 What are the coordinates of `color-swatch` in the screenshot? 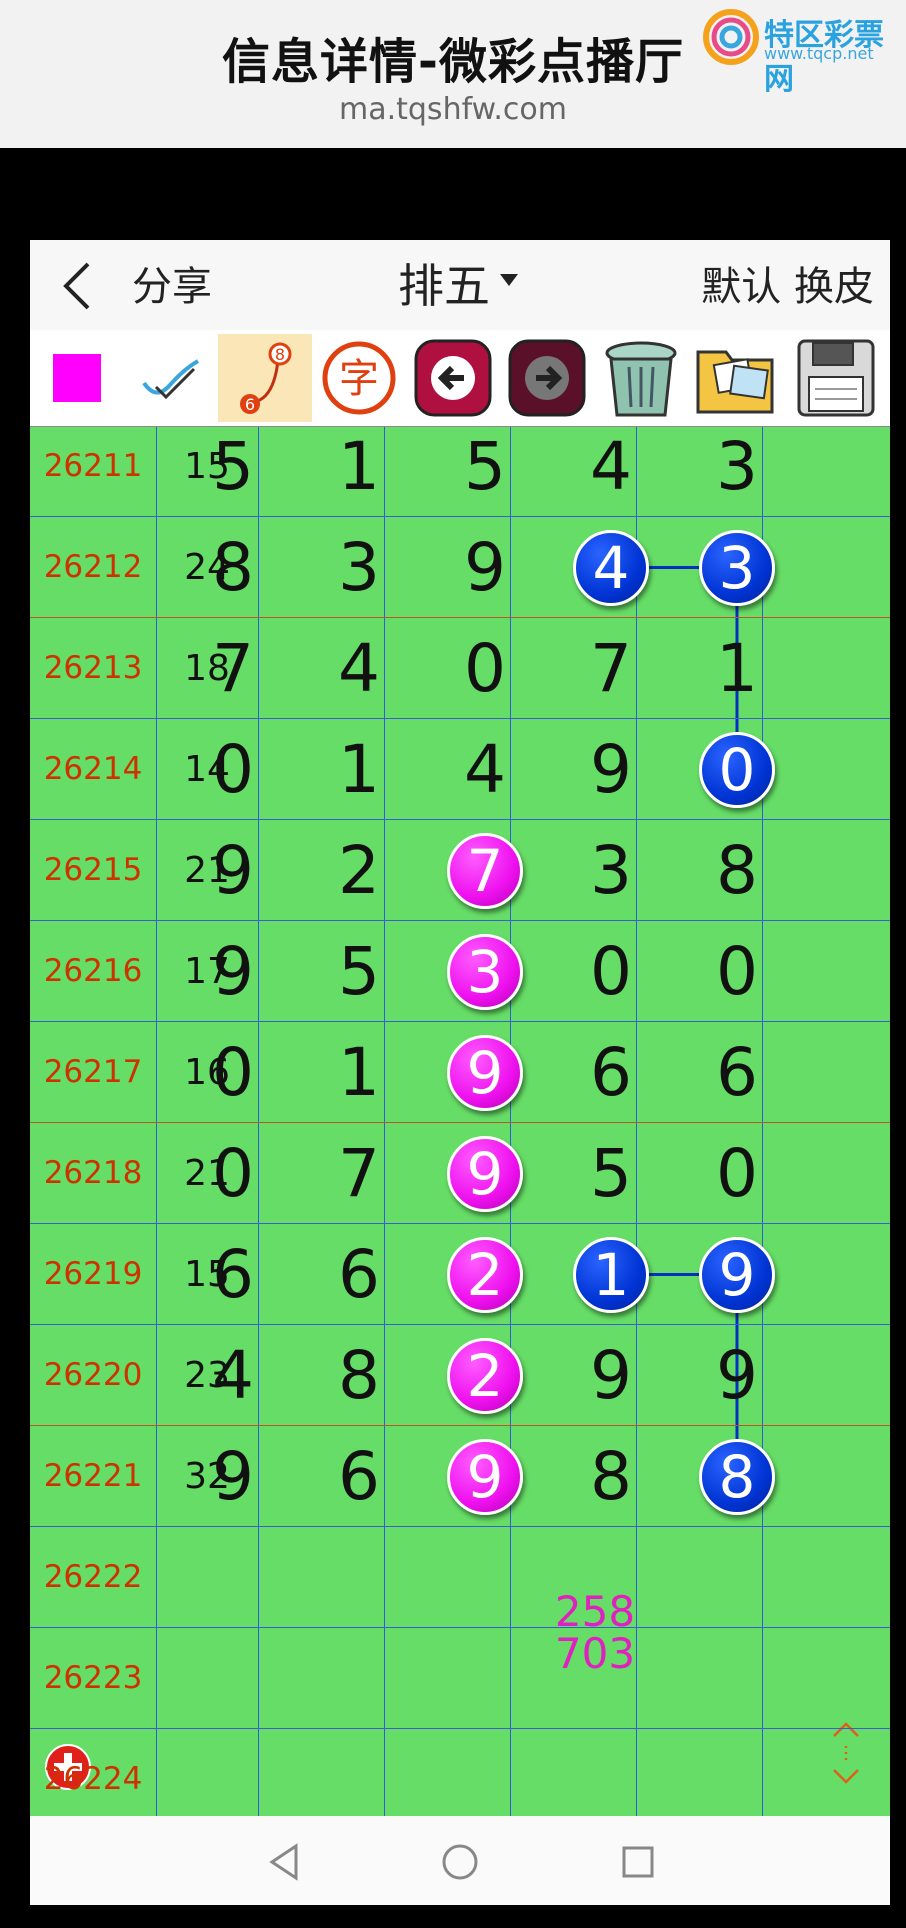 It's located at (77, 378).